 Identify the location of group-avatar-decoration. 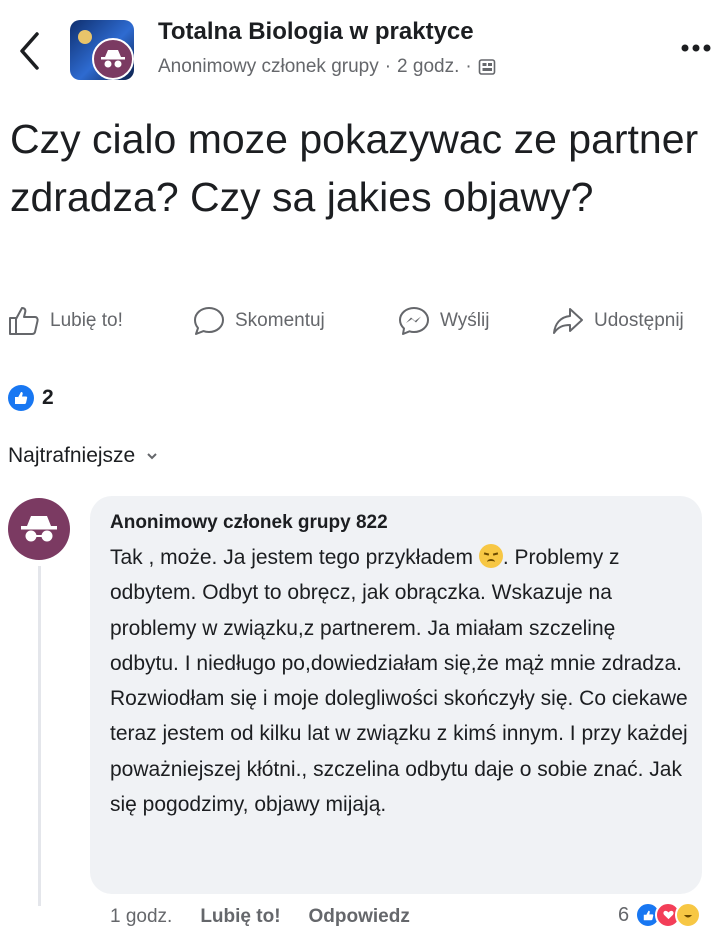
(85, 37).